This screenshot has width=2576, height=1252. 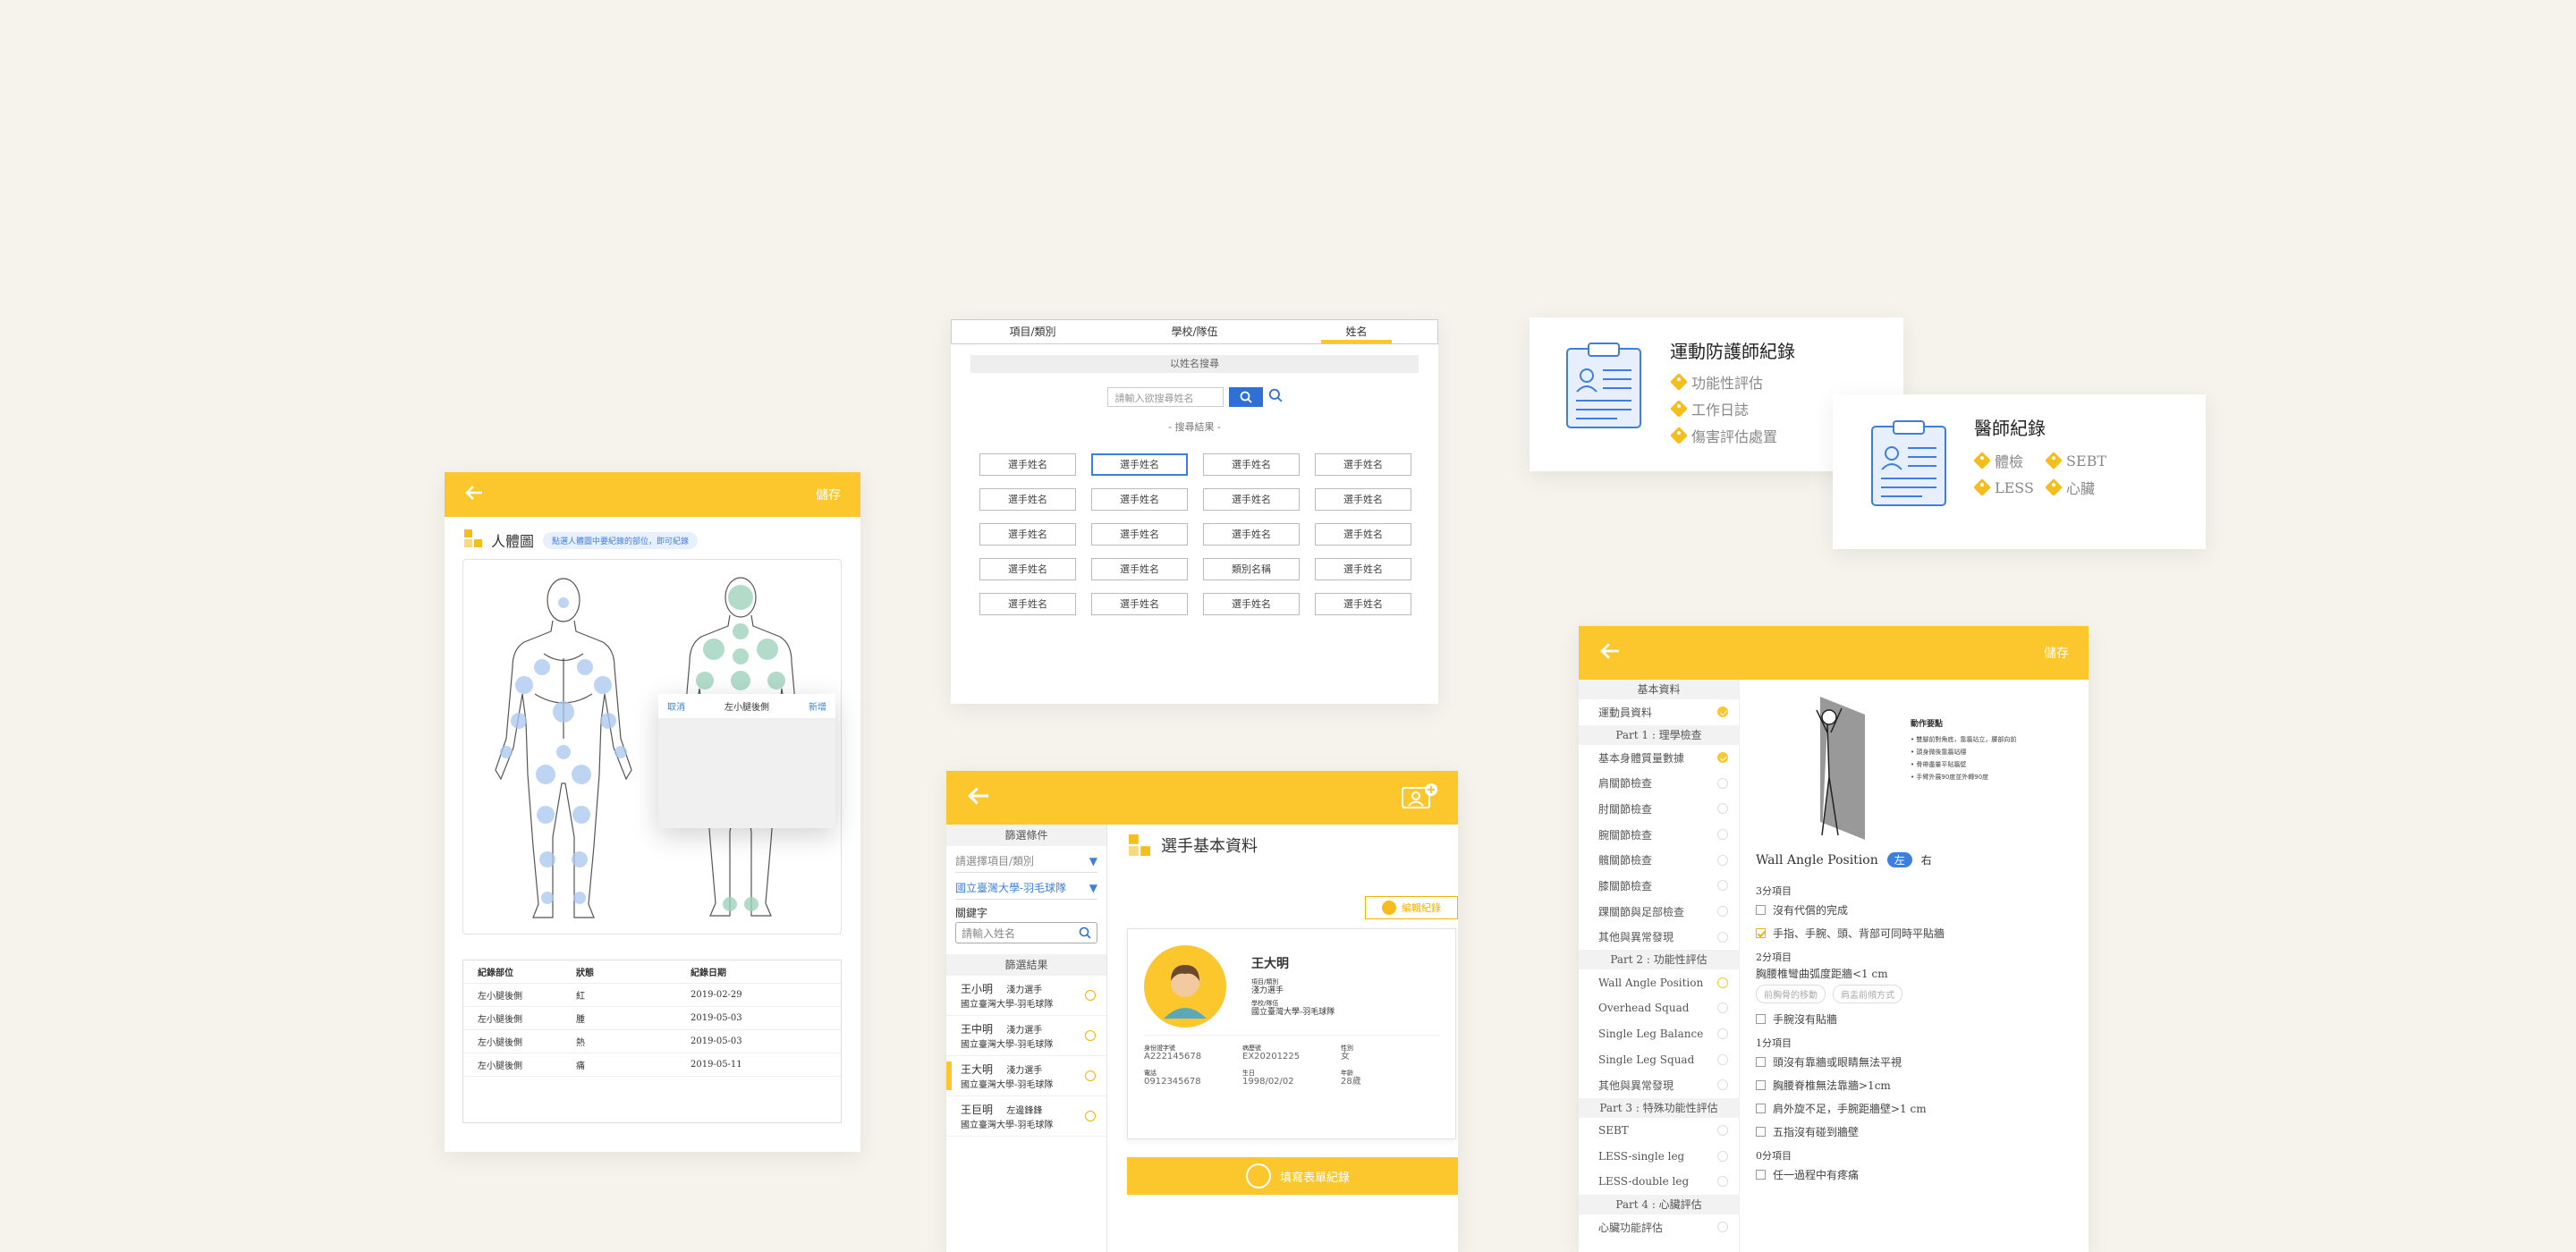 I want to click on checkbox-row: 五指沒有碰到牆壁, so click(x=1912, y=1132).